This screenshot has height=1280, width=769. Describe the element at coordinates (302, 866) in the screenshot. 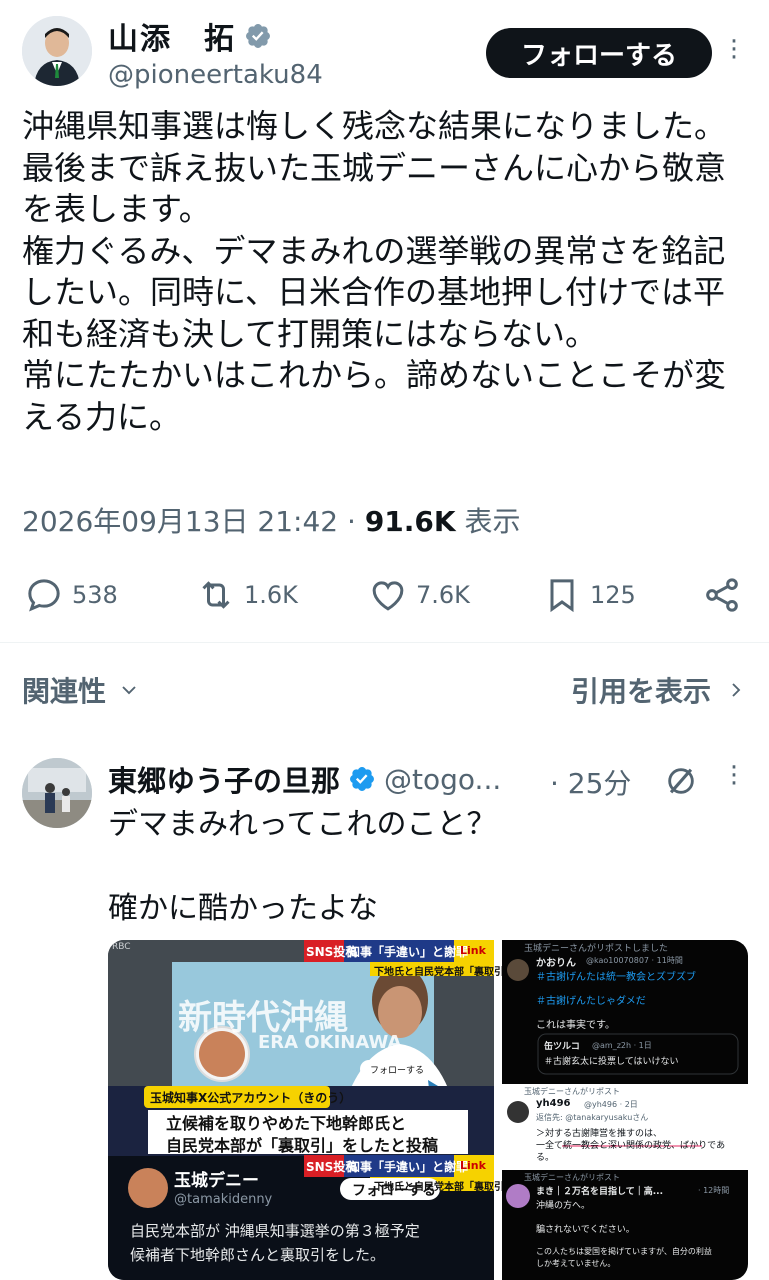

I see `reply-text: デマまみれってこれのこと？ 確かに酷かったよな` at that location.